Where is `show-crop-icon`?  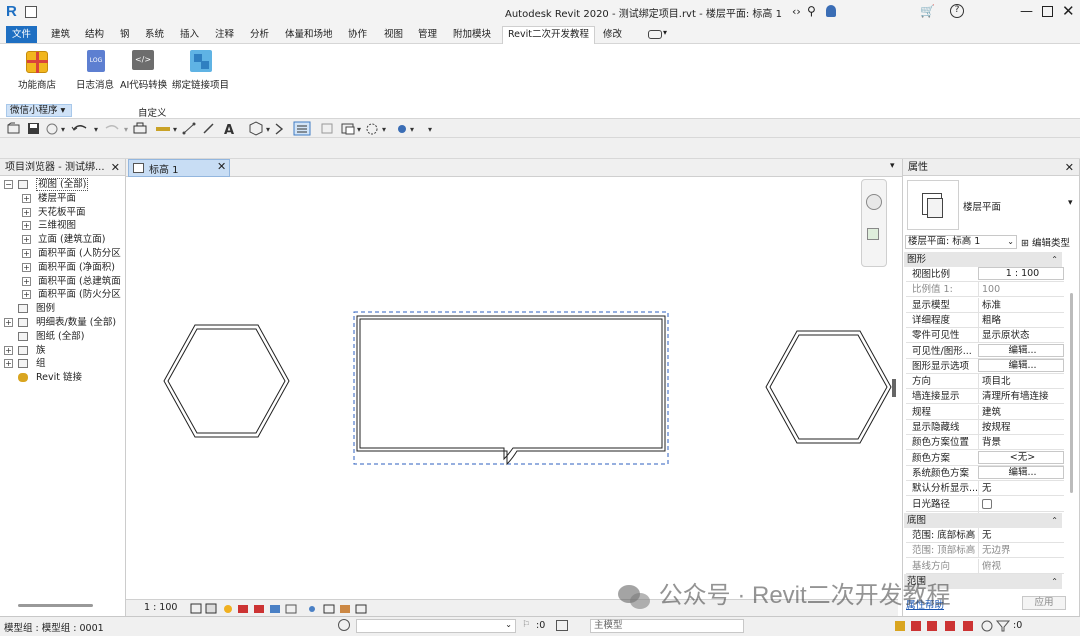 show-crop-icon is located at coordinates (291, 609).